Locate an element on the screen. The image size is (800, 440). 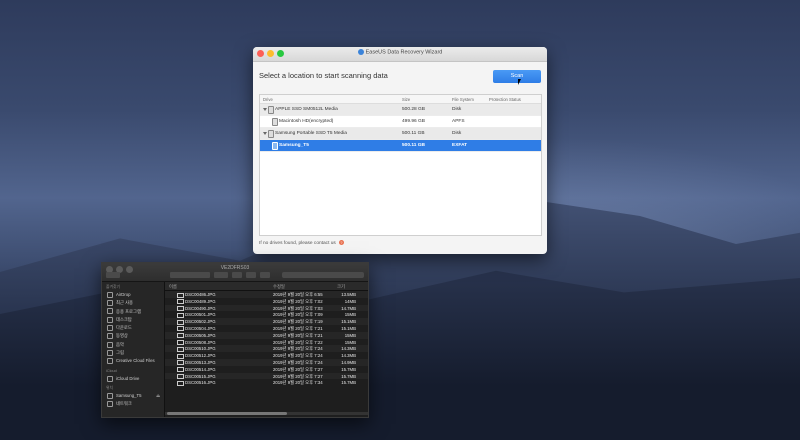
sidebar-item-samsung-t5: Samsung_T5 ⏏ is located at coordinates (133, 396).